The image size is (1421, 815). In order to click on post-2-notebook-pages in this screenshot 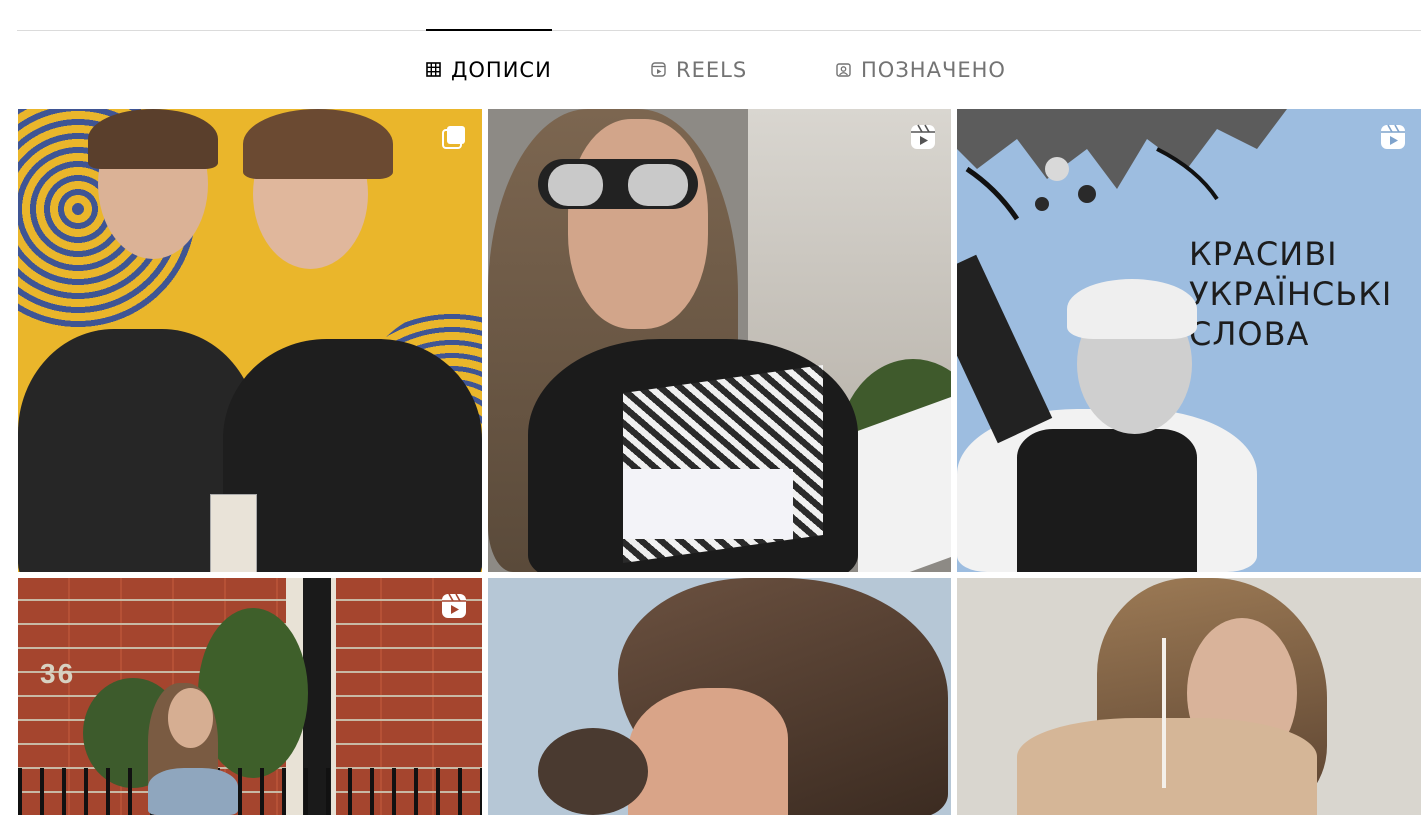, I will do `click(708, 504)`.